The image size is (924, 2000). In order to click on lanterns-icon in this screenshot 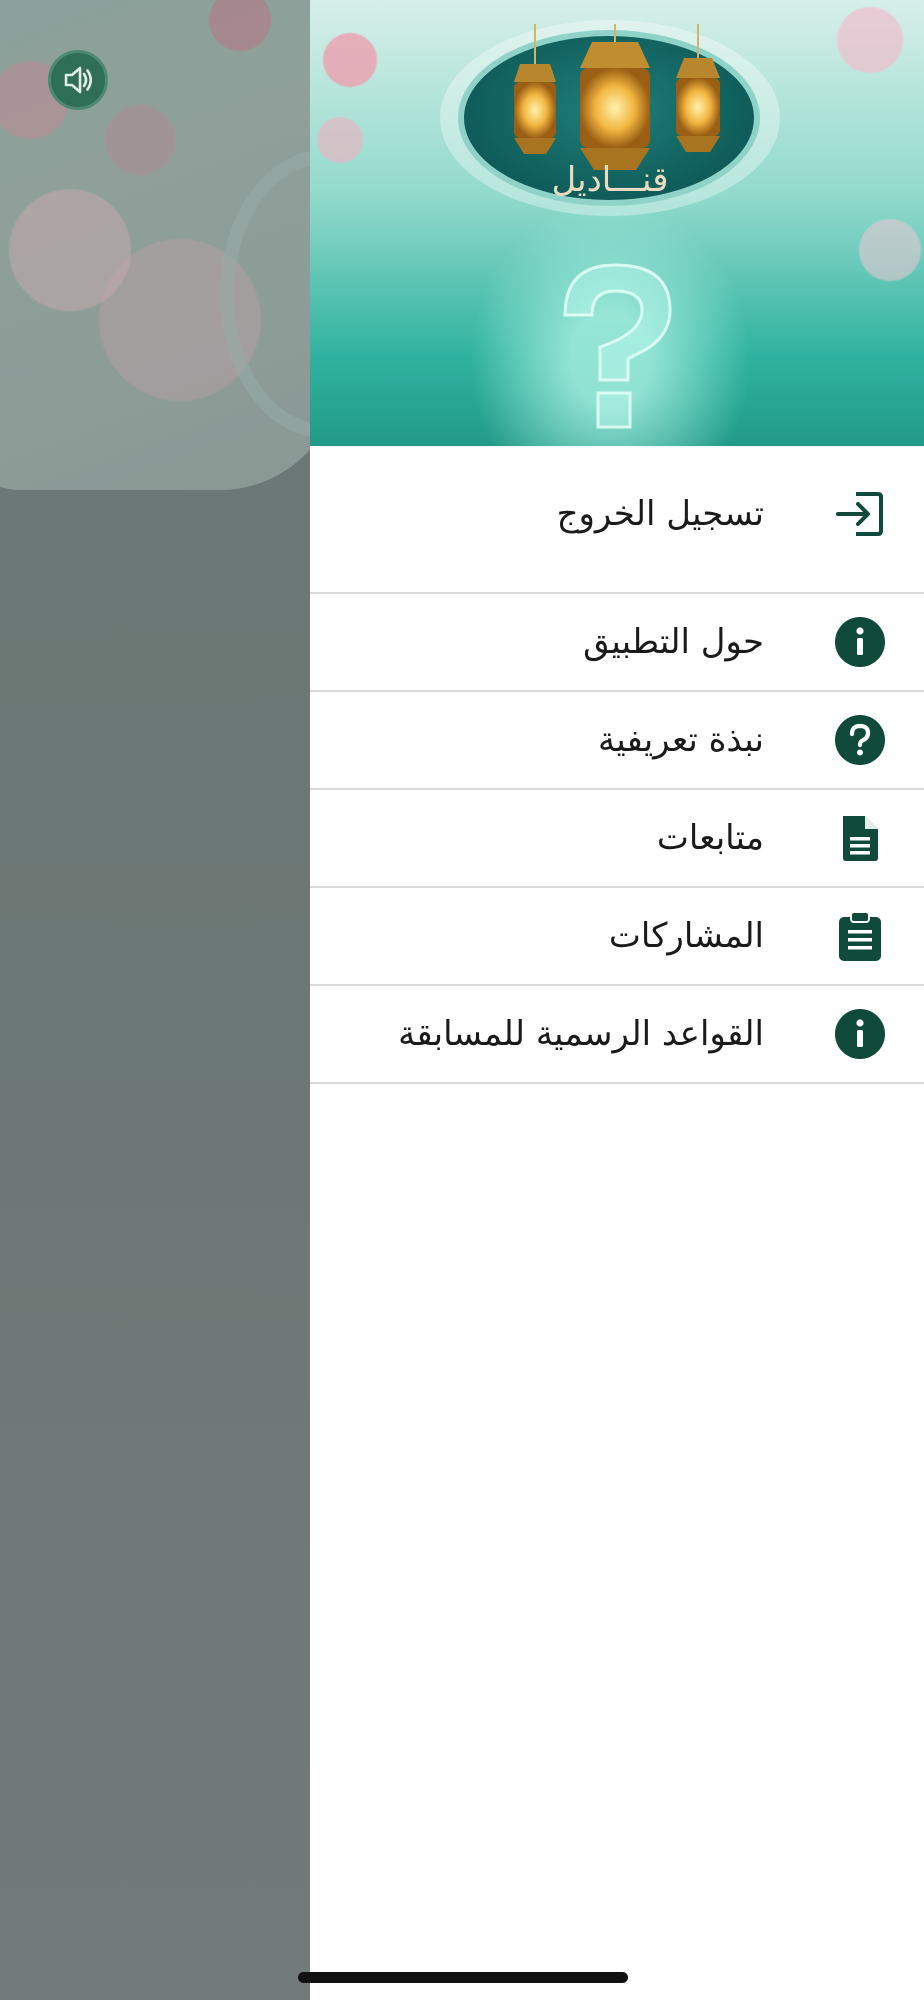, I will do `click(617, 97)`.